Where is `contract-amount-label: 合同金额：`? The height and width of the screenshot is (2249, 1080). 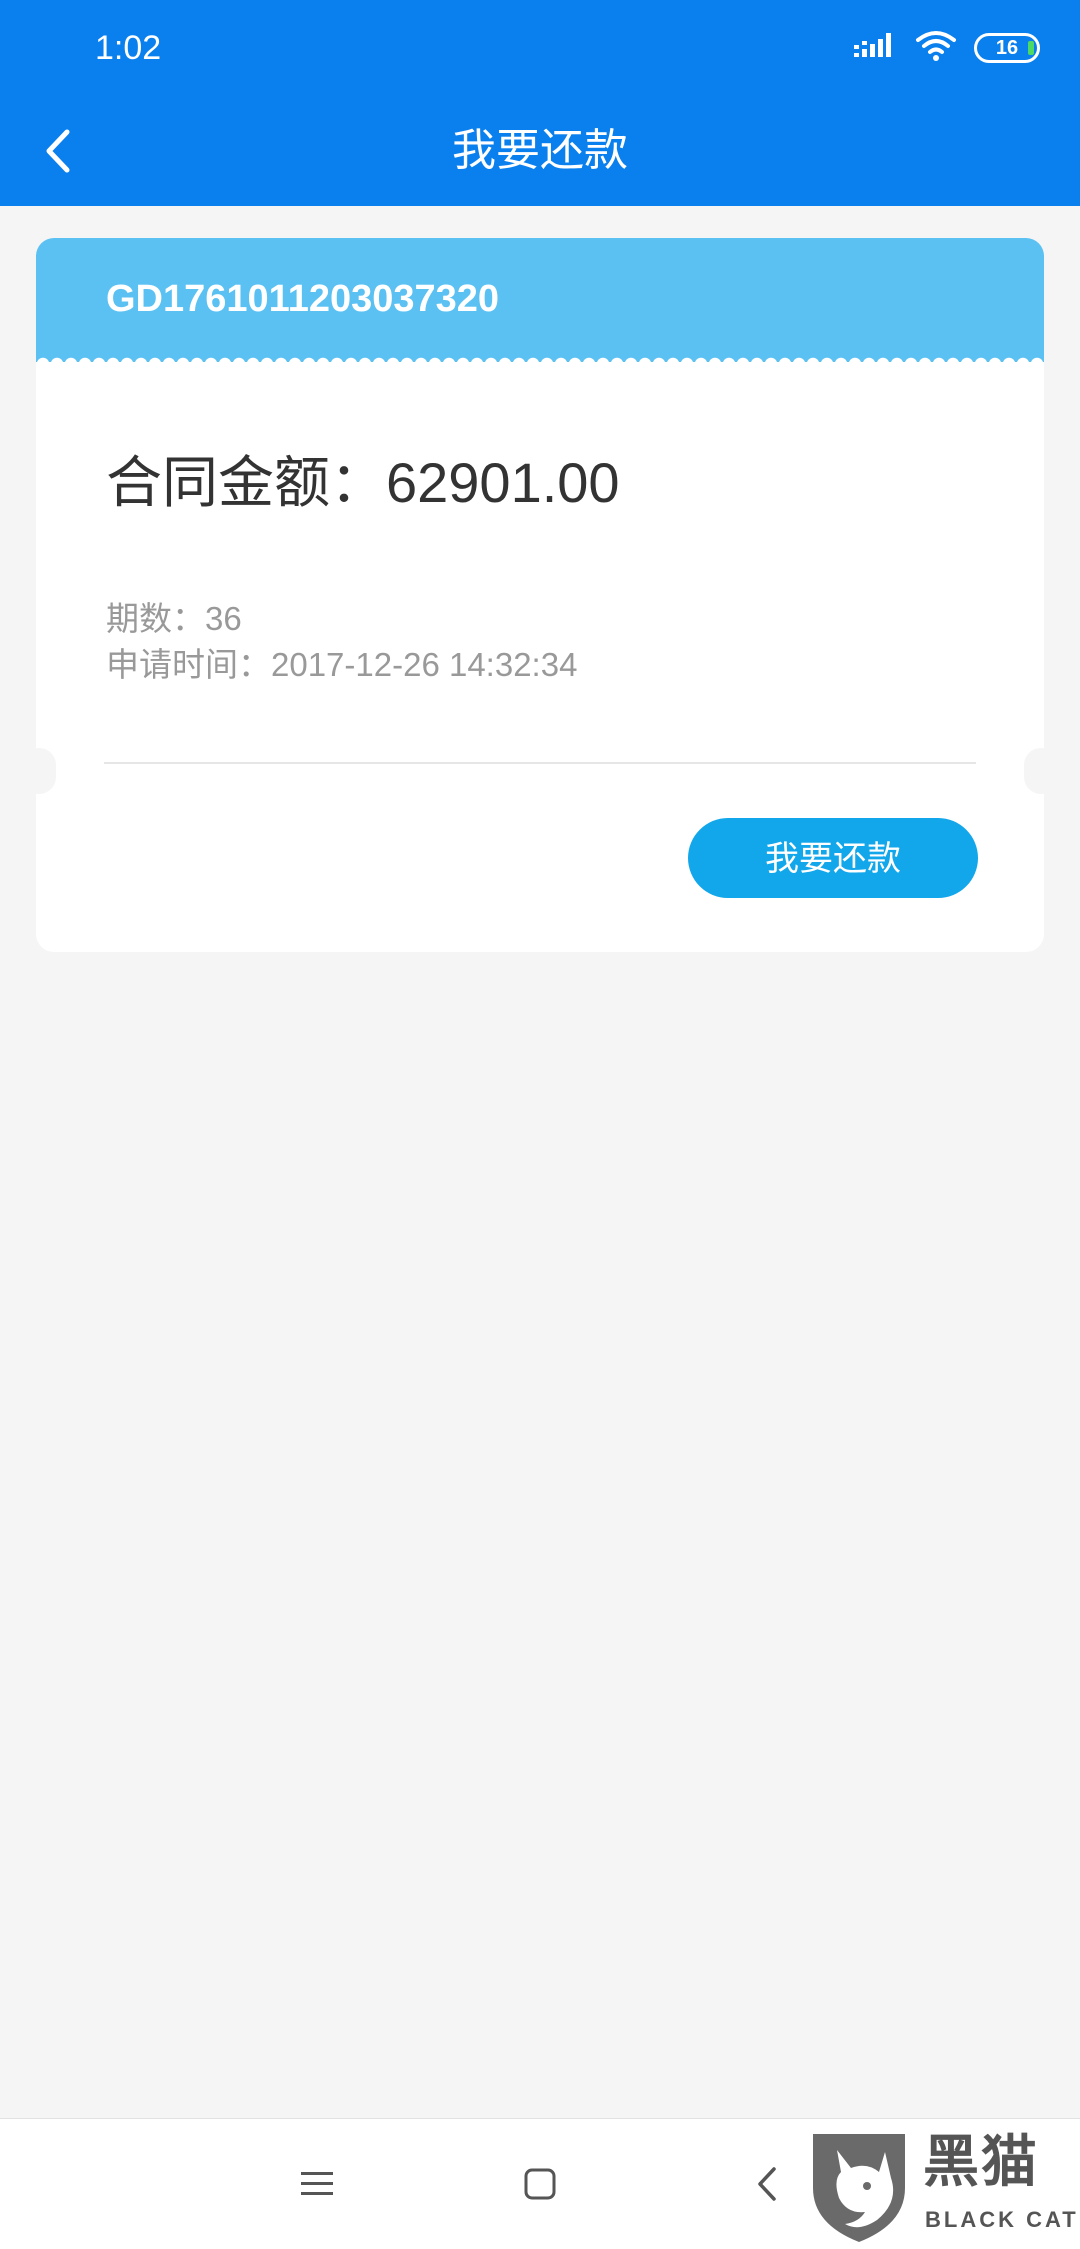
contract-amount-label: 合同金额： is located at coordinates (246, 483).